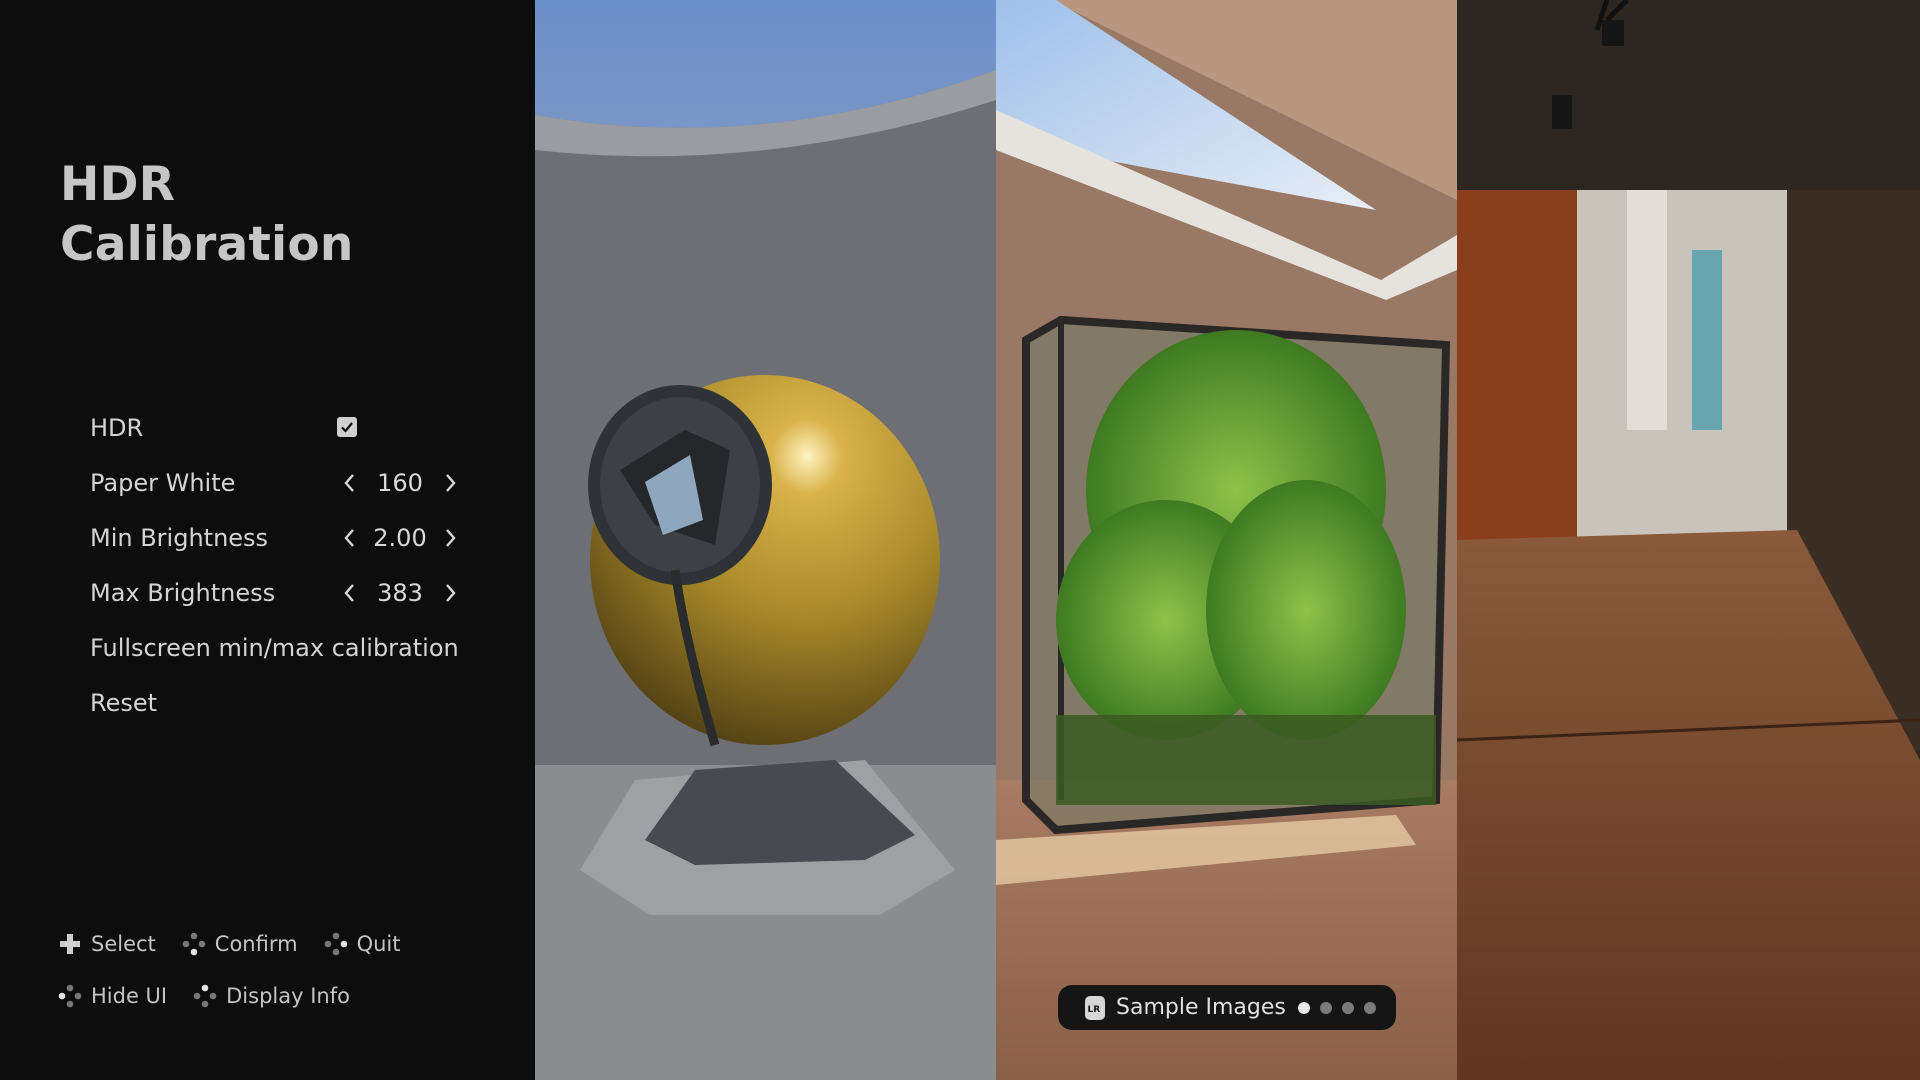 Image resolution: width=1920 pixels, height=1080 pixels. Describe the element at coordinates (183, 592) in the screenshot. I see `setting-max-brightness-label: Max Brightness` at that location.